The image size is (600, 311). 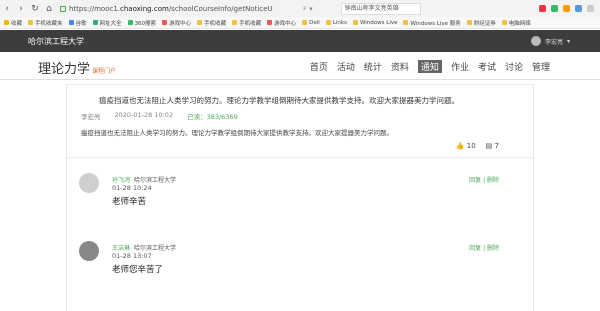 I want to click on home-icon: ⌂, so click(x=49, y=9).